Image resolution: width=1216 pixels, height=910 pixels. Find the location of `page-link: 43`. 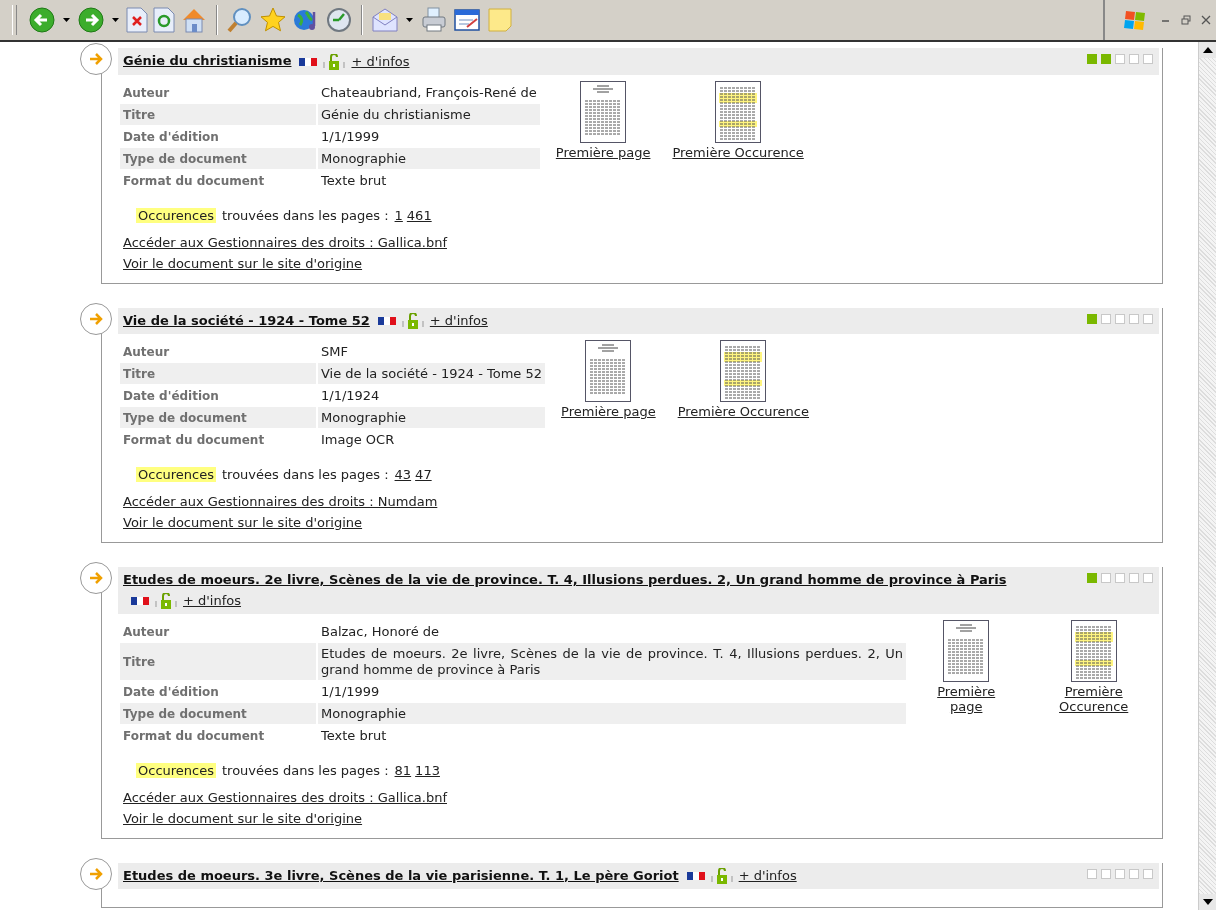

page-link: 43 is located at coordinates (403, 474).